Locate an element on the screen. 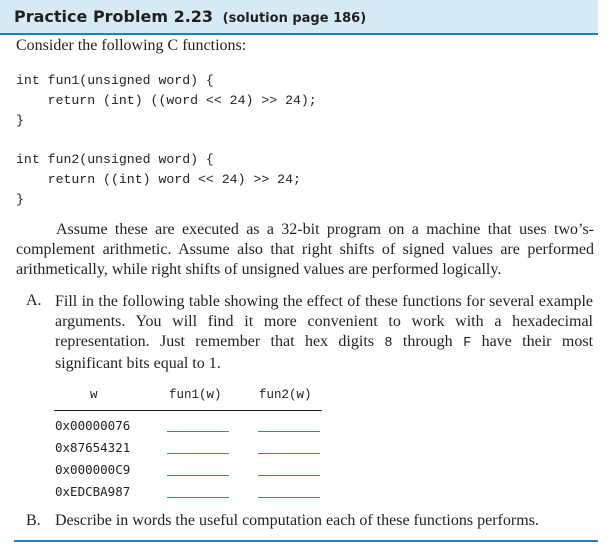 The width and height of the screenshot is (610, 551). solution-page-ref: (solution page 186) is located at coordinates (294, 18).